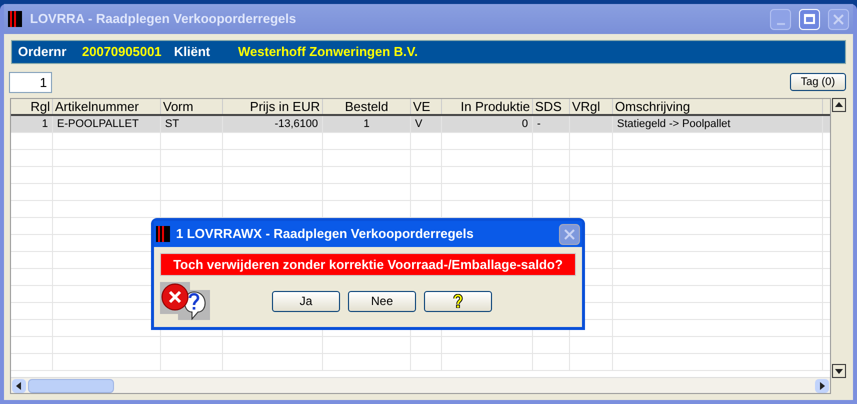  I want to click on column-header: In Produktie, so click(487, 106).